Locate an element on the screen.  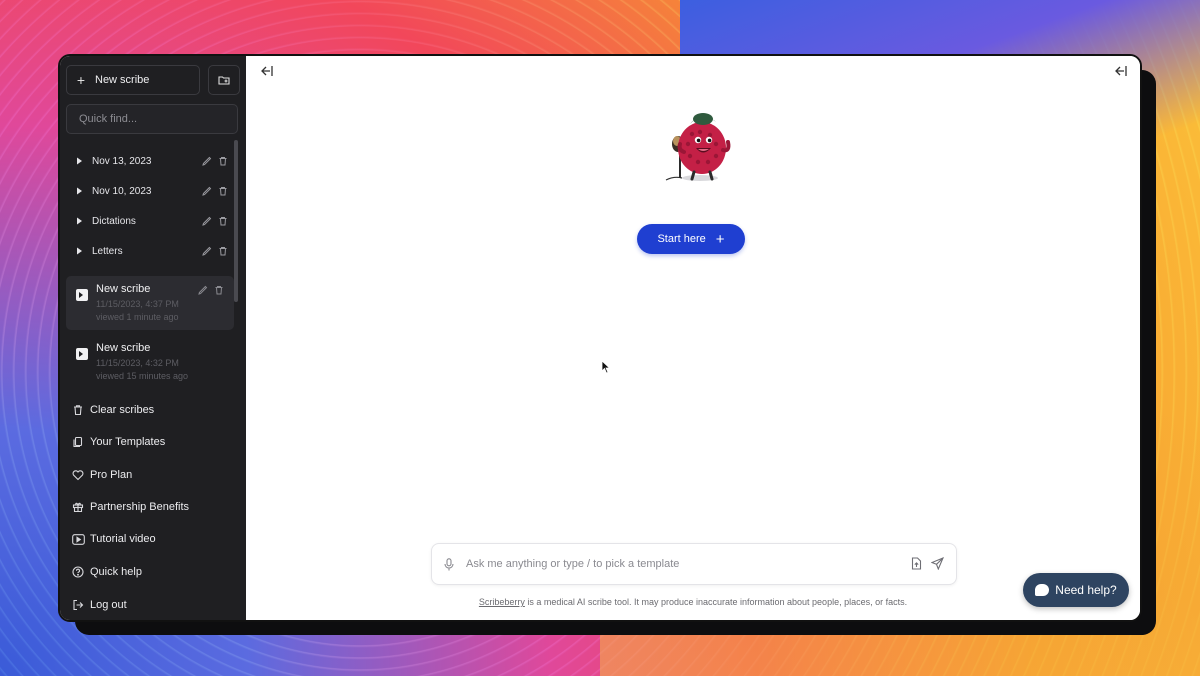
brand-link: Scribeberry is located at coordinates (502, 602).